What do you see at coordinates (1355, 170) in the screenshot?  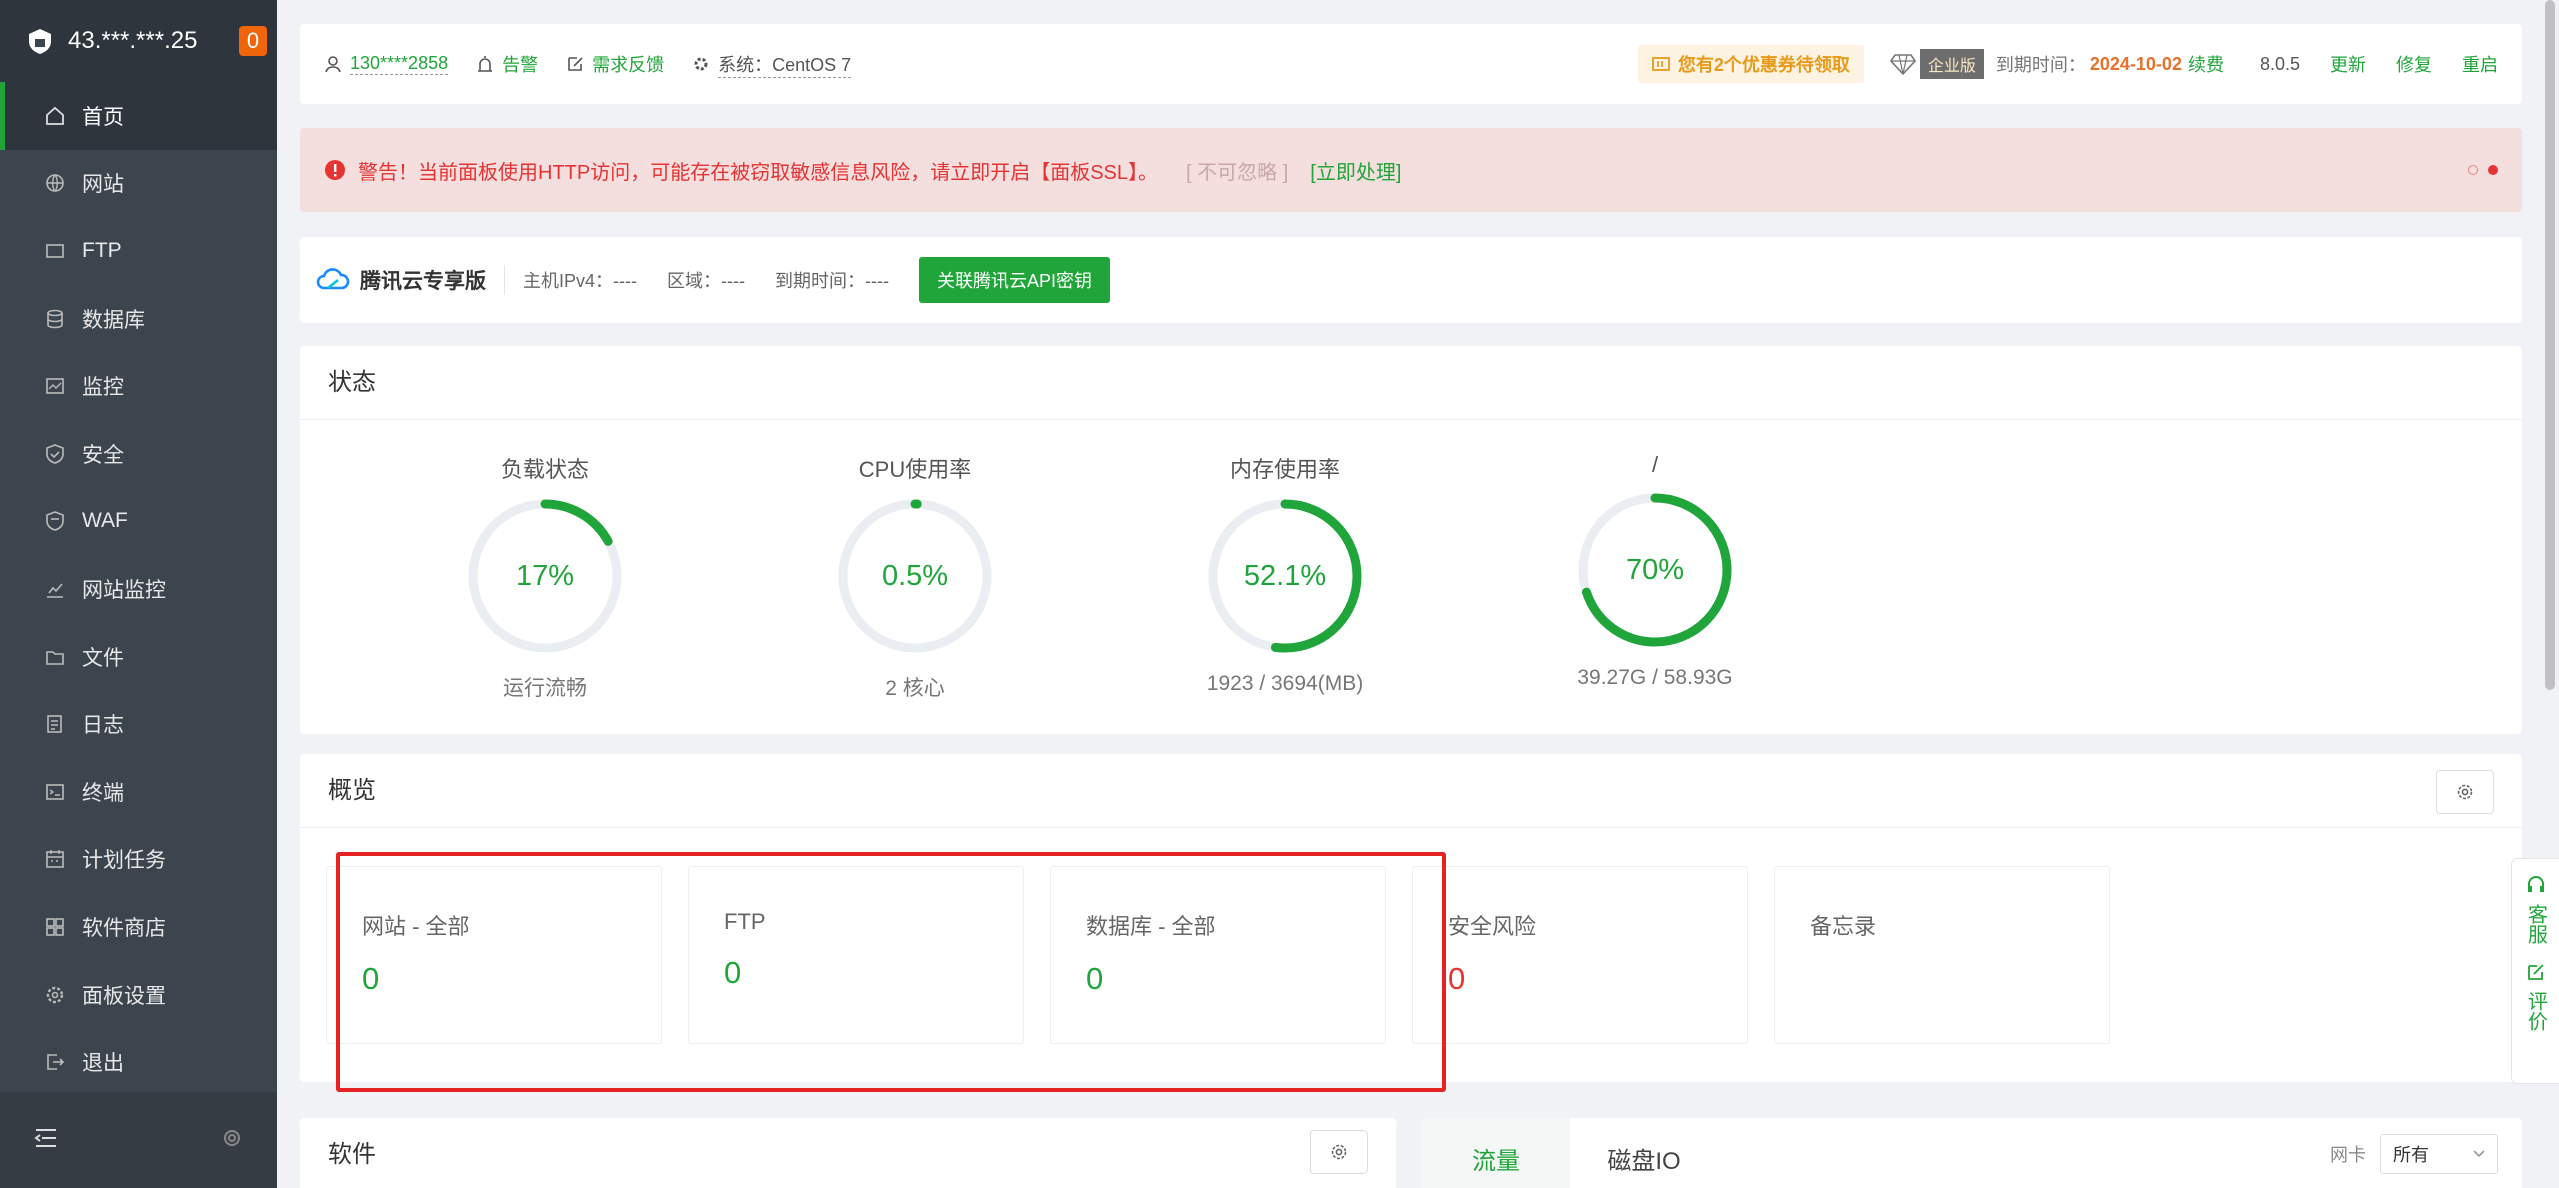 I see `handle-now-link: [立即处理]` at bounding box center [1355, 170].